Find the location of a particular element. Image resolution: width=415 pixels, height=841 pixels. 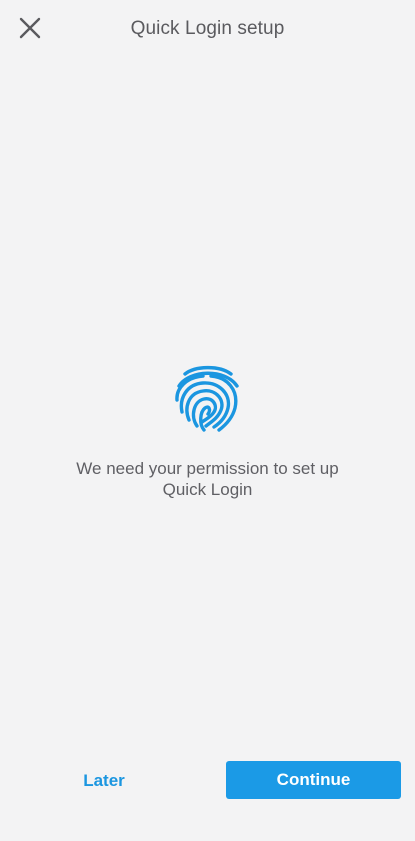

fingerprint-icon is located at coordinates (206, 398).